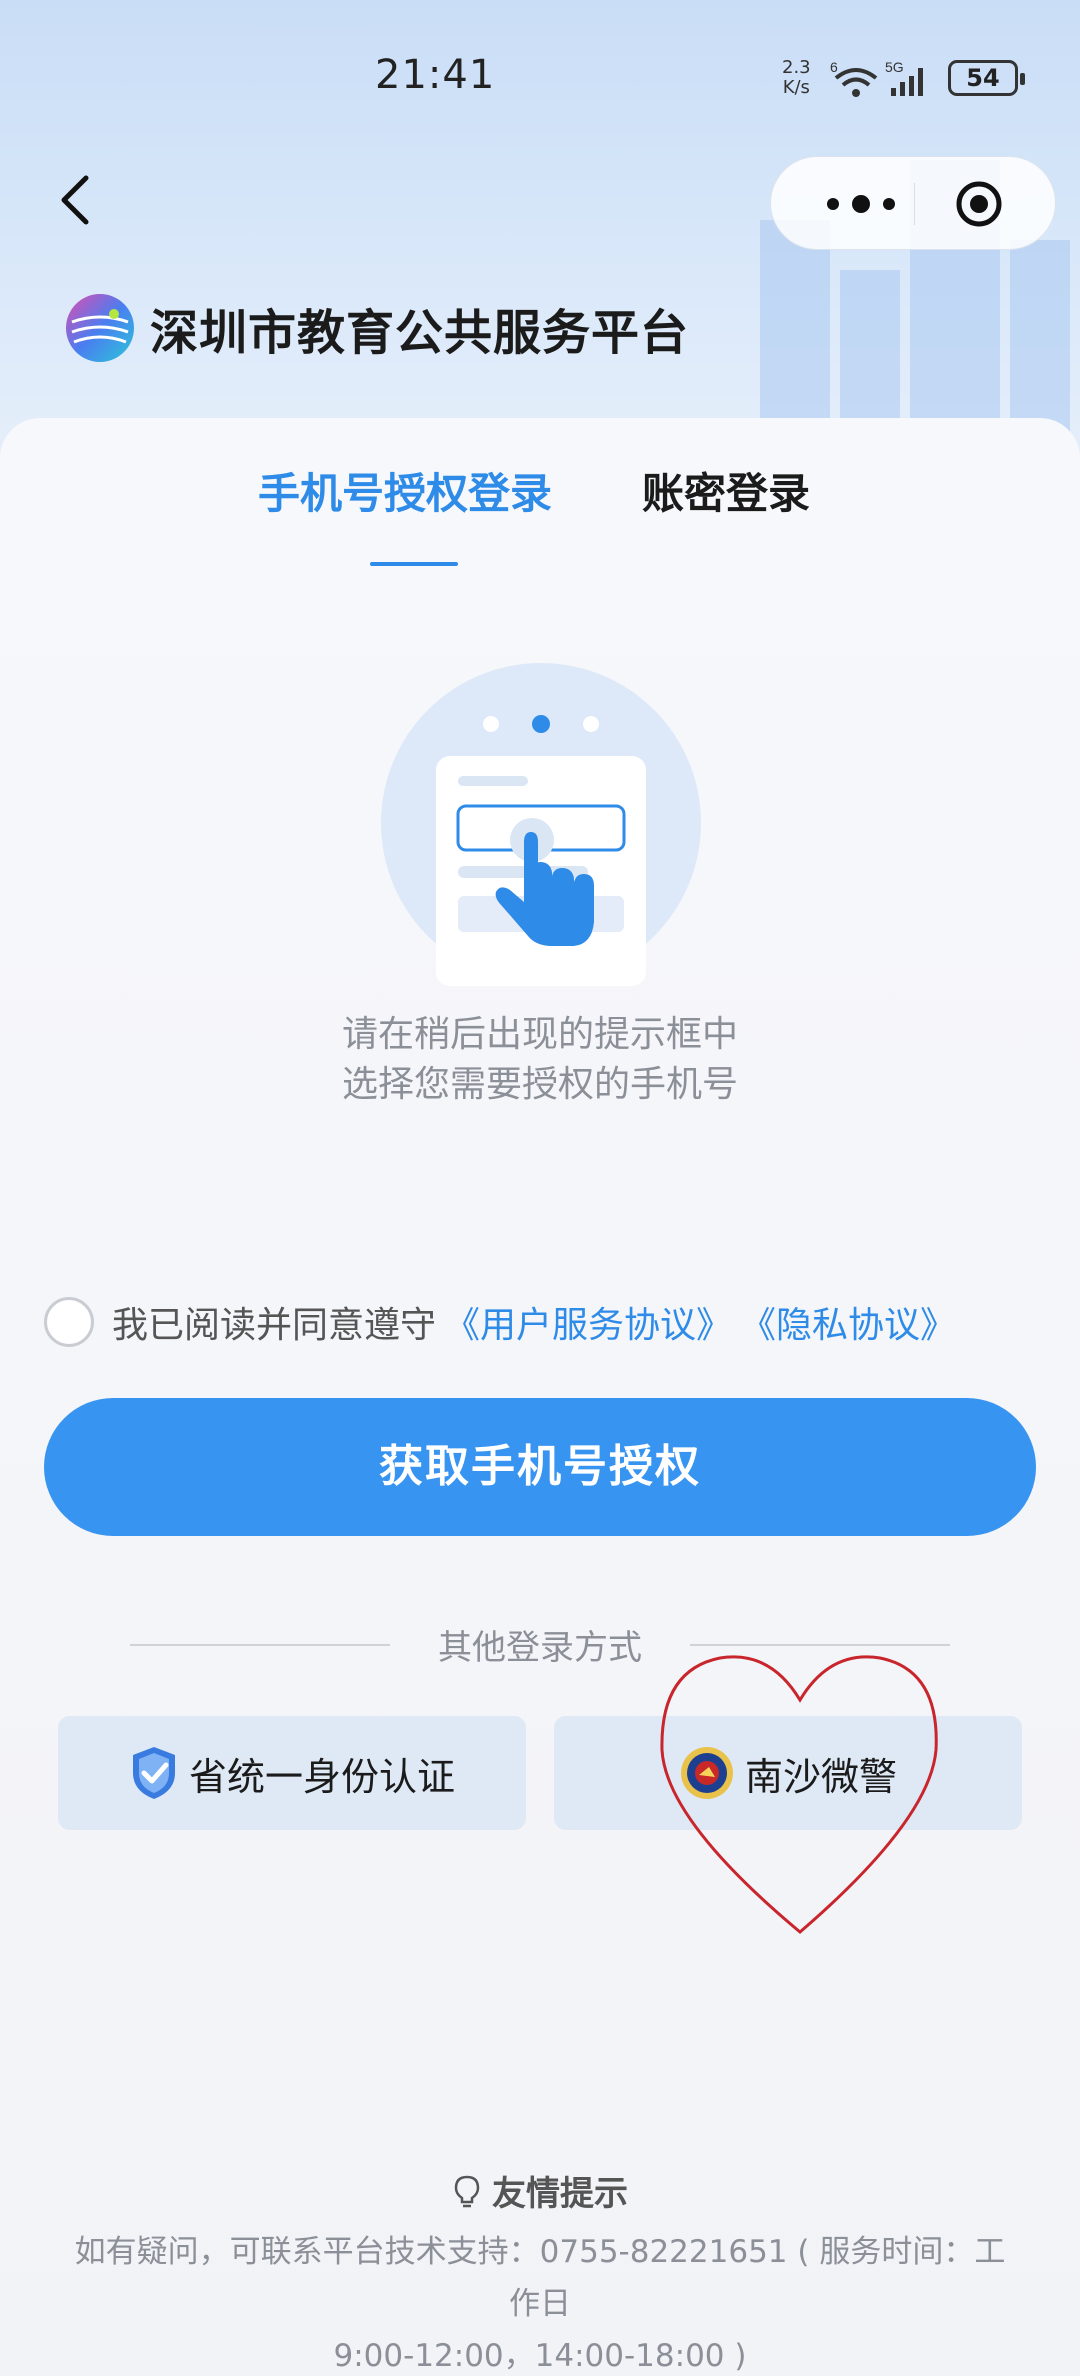 The image size is (1080, 2376). What do you see at coordinates (420, 333) in the screenshot?
I see `platform-title: 深圳市教育公共服务平台` at bounding box center [420, 333].